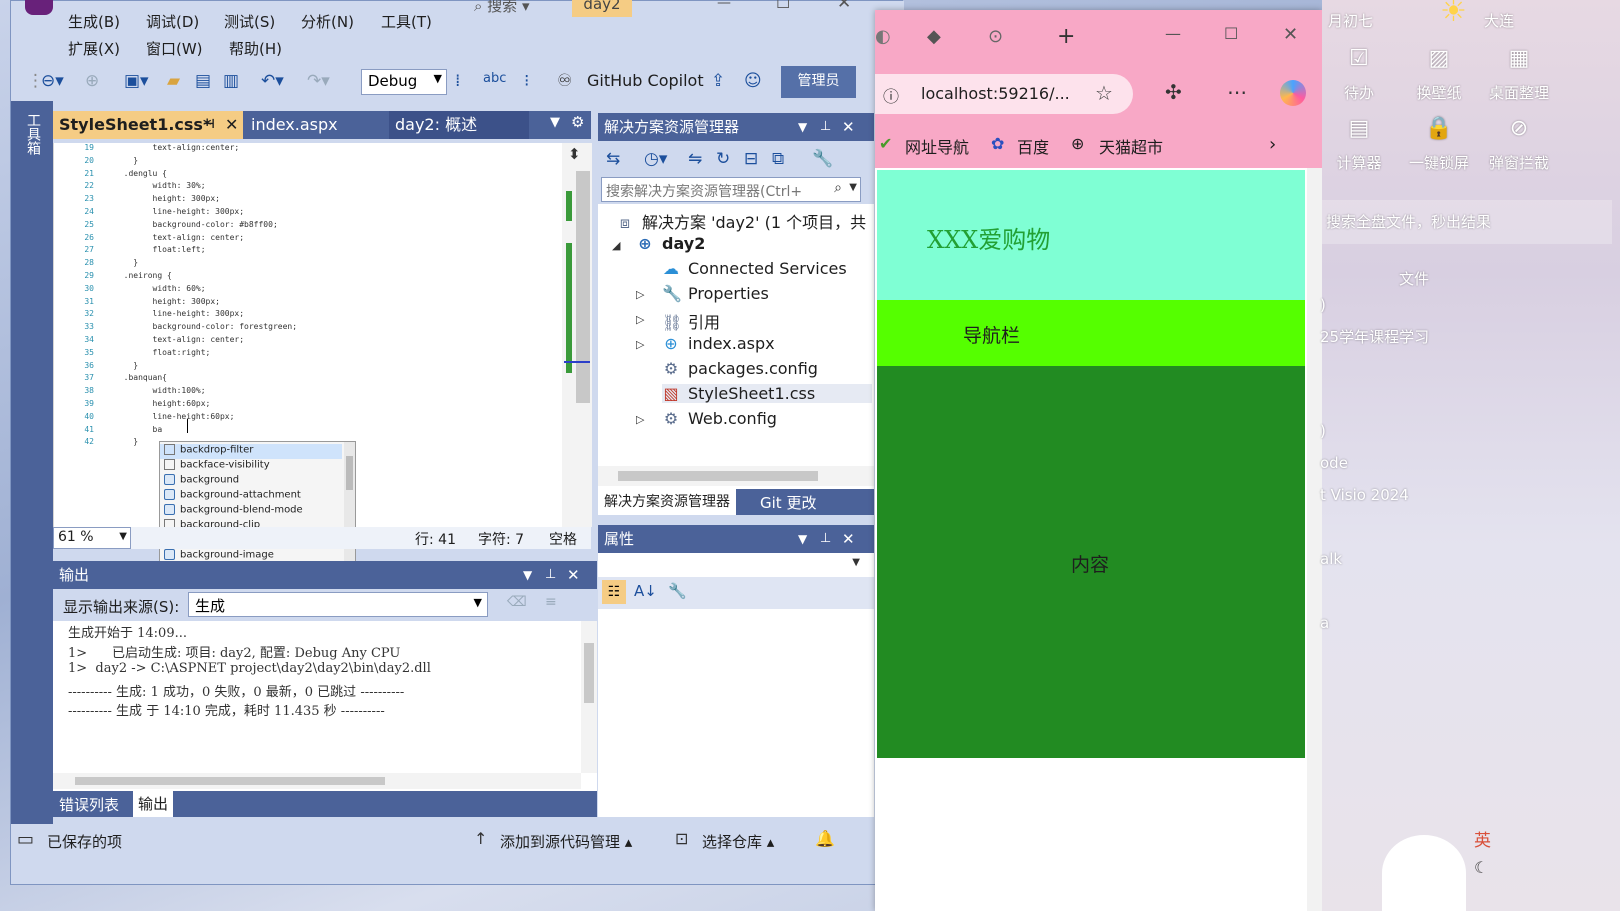 The image size is (1620, 911). What do you see at coordinates (272, 81) in the screenshot?
I see `undo-icon: ↶▾` at bounding box center [272, 81].